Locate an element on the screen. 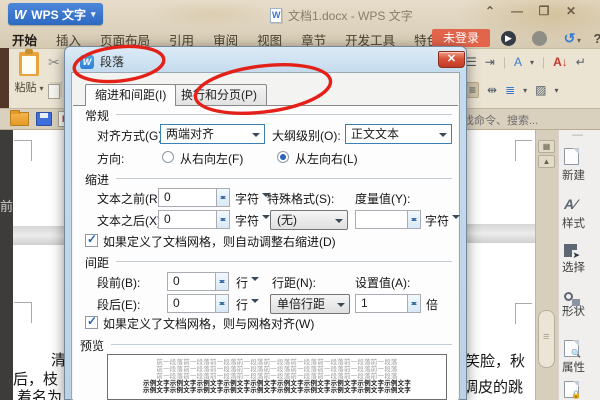  minimize-icon: — is located at coordinates (517, 11).